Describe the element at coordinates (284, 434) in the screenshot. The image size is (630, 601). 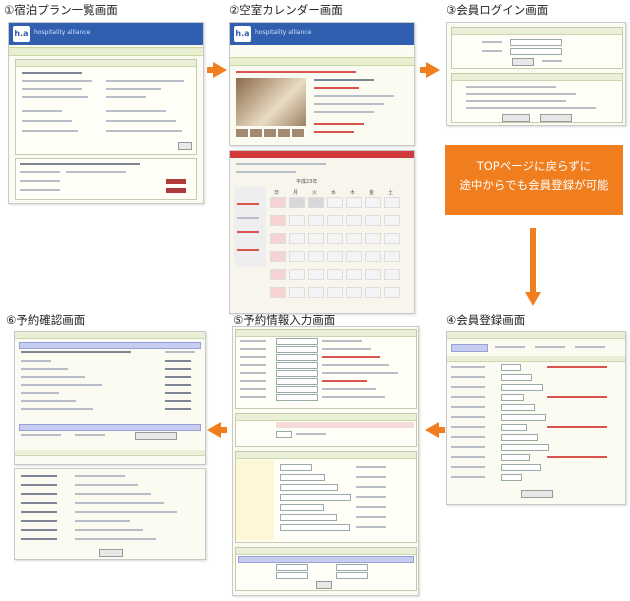
I see `stay-field` at that location.